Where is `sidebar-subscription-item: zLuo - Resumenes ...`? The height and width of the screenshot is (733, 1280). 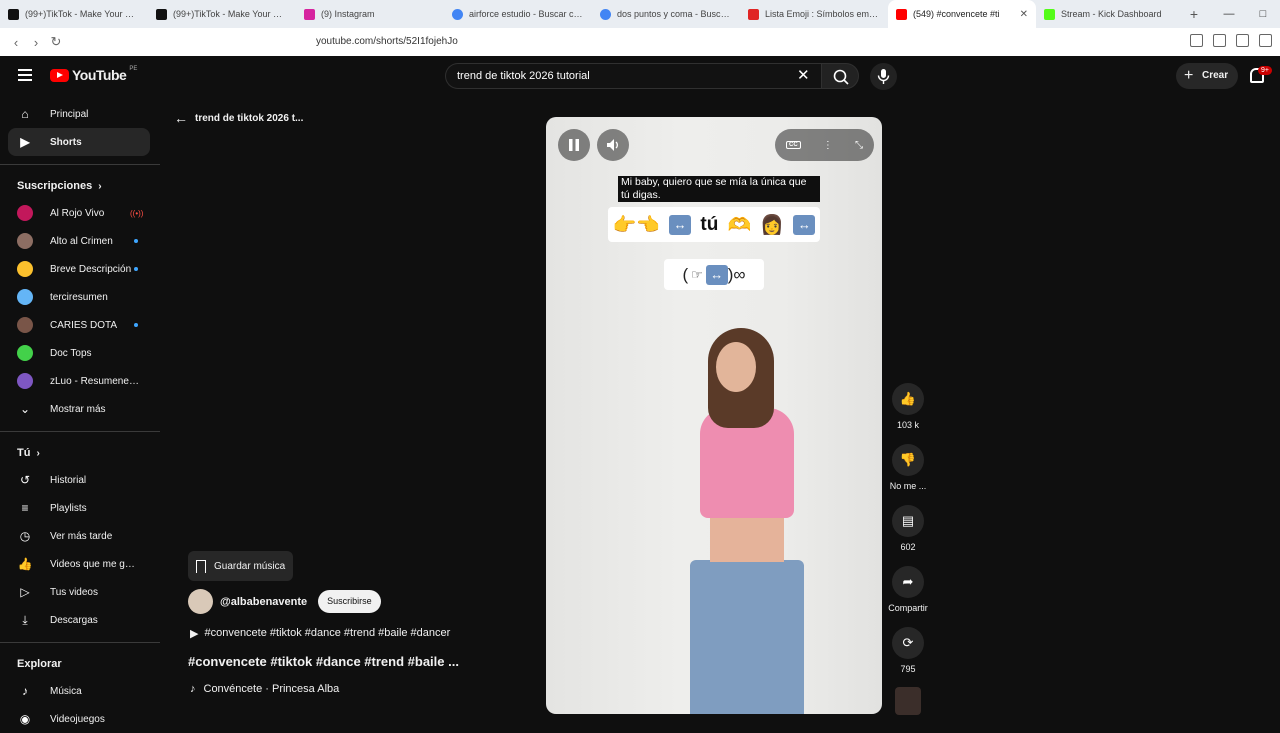 sidebar-subscription-item: zLuo - Resumenes ... is located at coordinates (80, 381).